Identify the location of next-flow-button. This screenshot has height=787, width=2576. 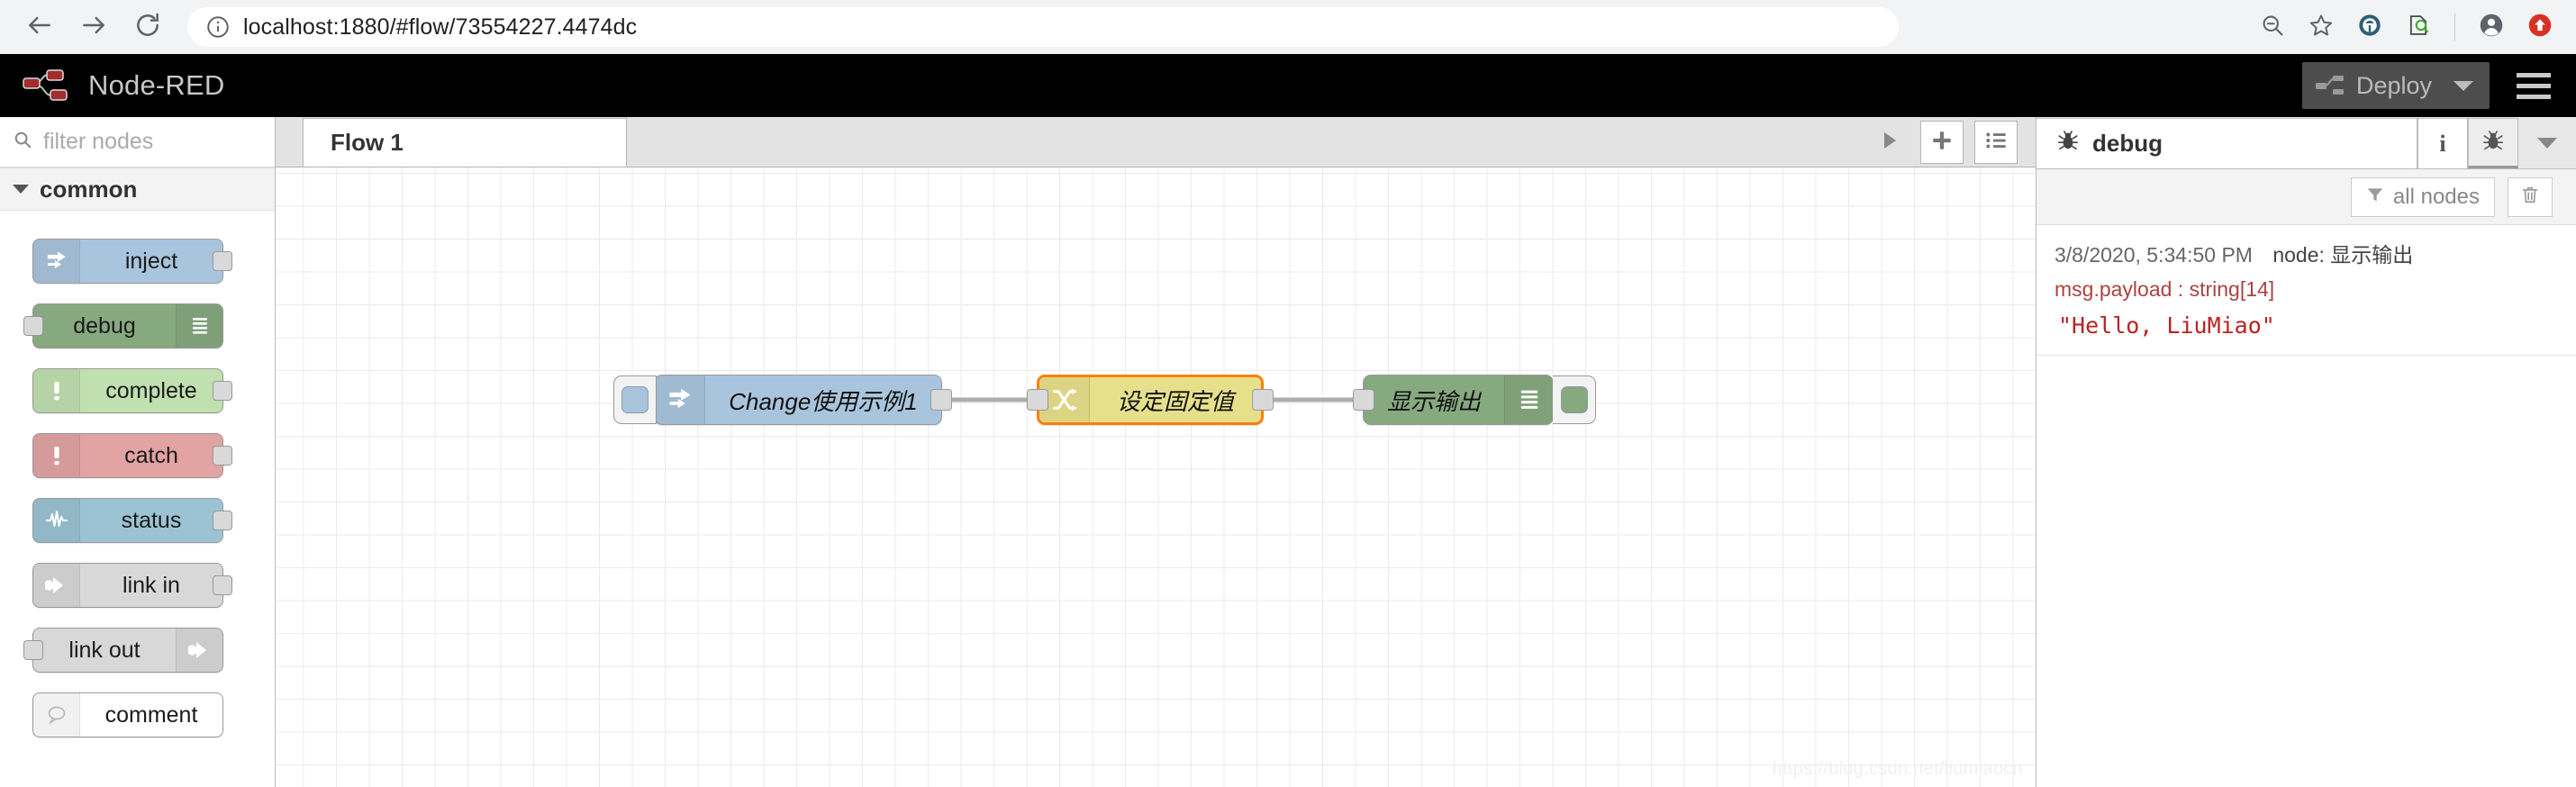
(1888, 143).